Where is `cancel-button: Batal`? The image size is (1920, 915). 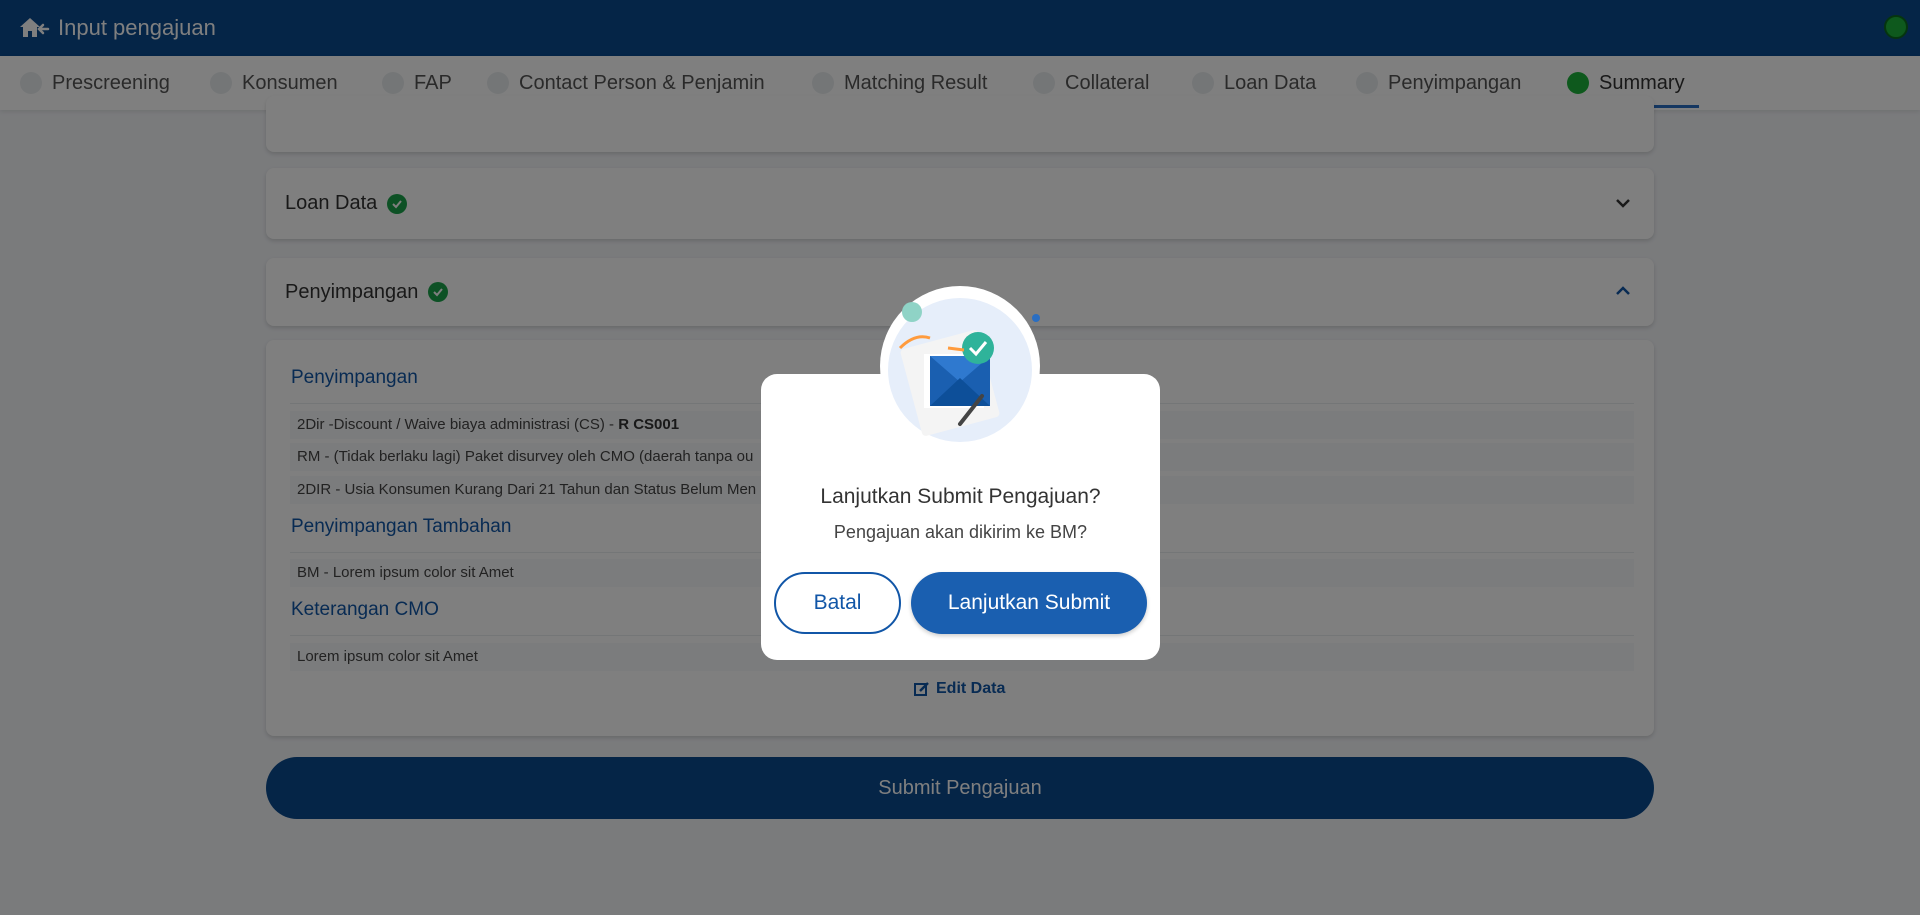
cancel-button: Batal is located at coordinates (837, 603).